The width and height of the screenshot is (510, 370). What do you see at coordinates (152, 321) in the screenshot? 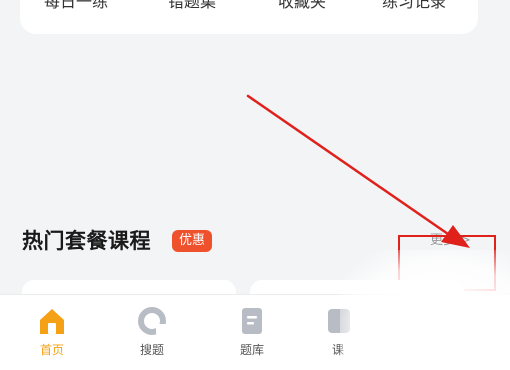
I see `search-question-icon` at bounding box center [152, 321].